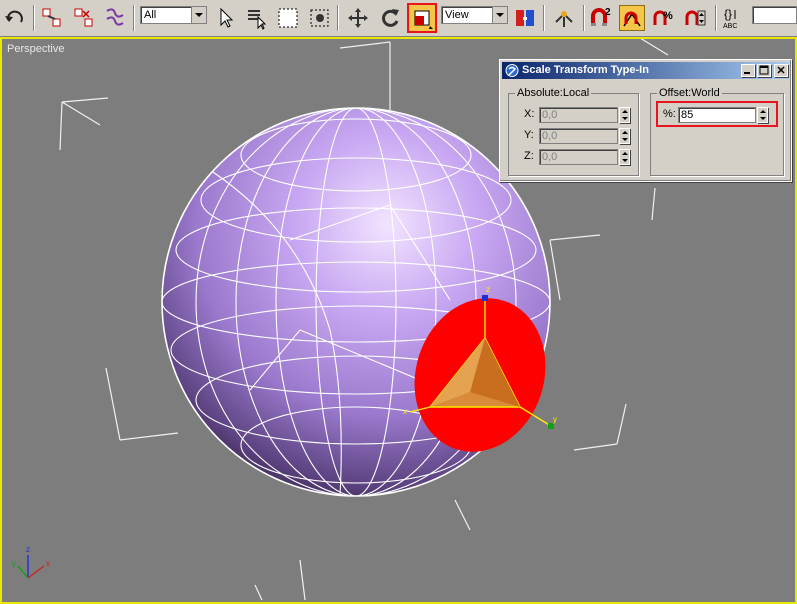 The image size is (797, 604). Describe the element at coordinates (668, 16) in the screenshot. I see `percent-snap-label: %` at that location.